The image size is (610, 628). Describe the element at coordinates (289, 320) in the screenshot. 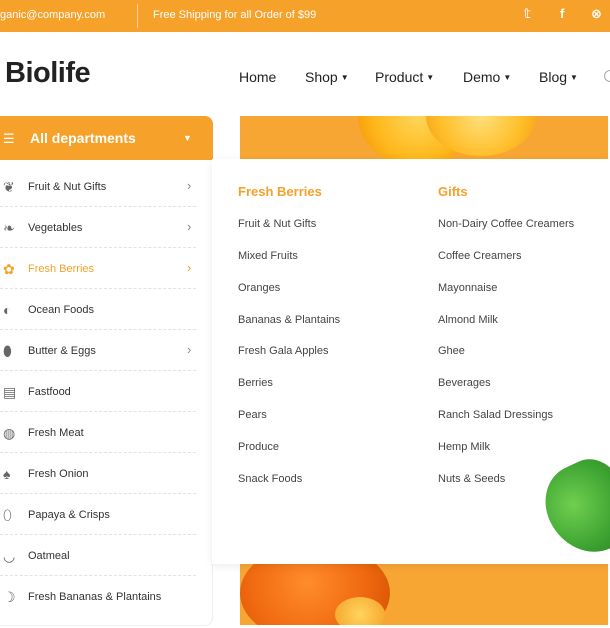

I see `mega-link: Bananas & Plantains` at that location.